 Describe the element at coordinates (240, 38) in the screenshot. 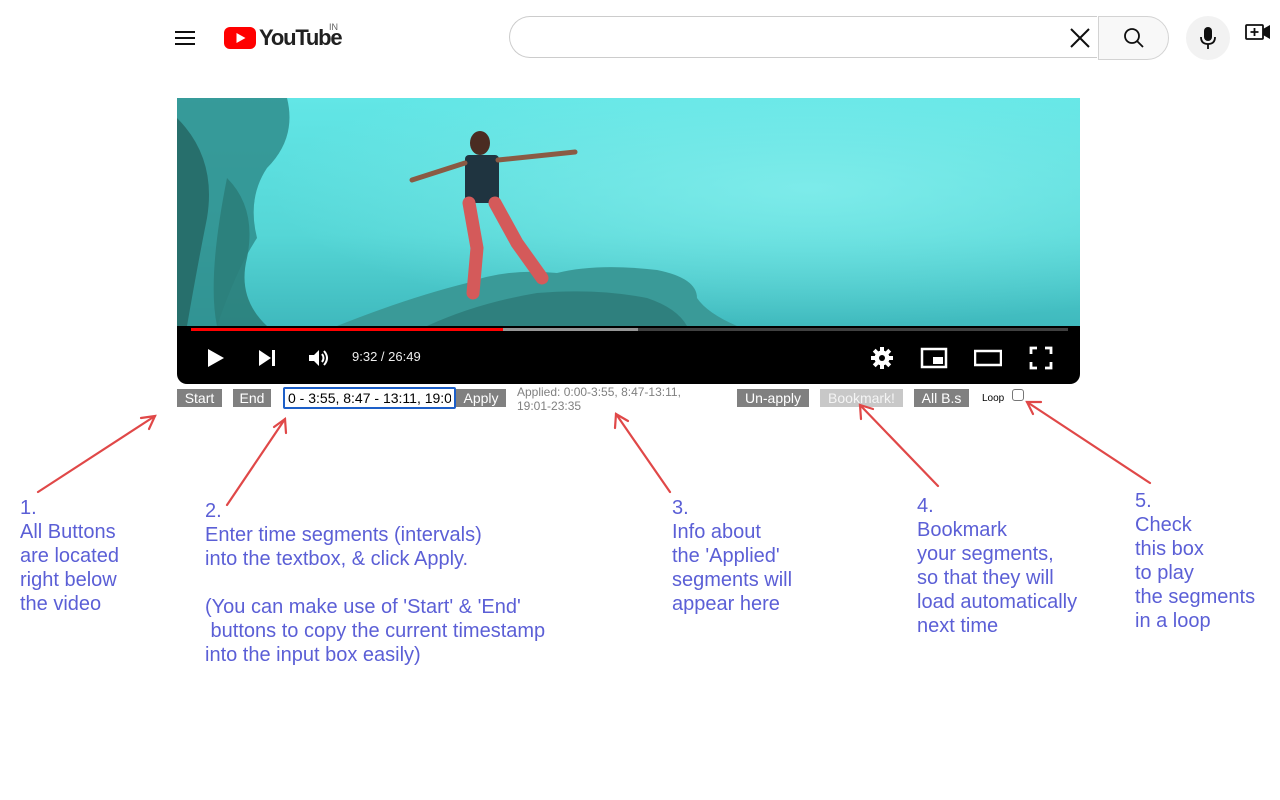

I see `youtube-play-logo-icon` at that location.